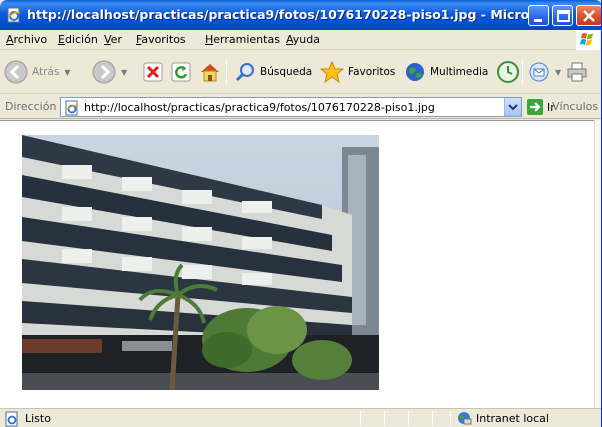 The image size is (602, 427). Describe the element at coordinates (38, 418) in the screenshot. I see `status-text: Listo` at that location.